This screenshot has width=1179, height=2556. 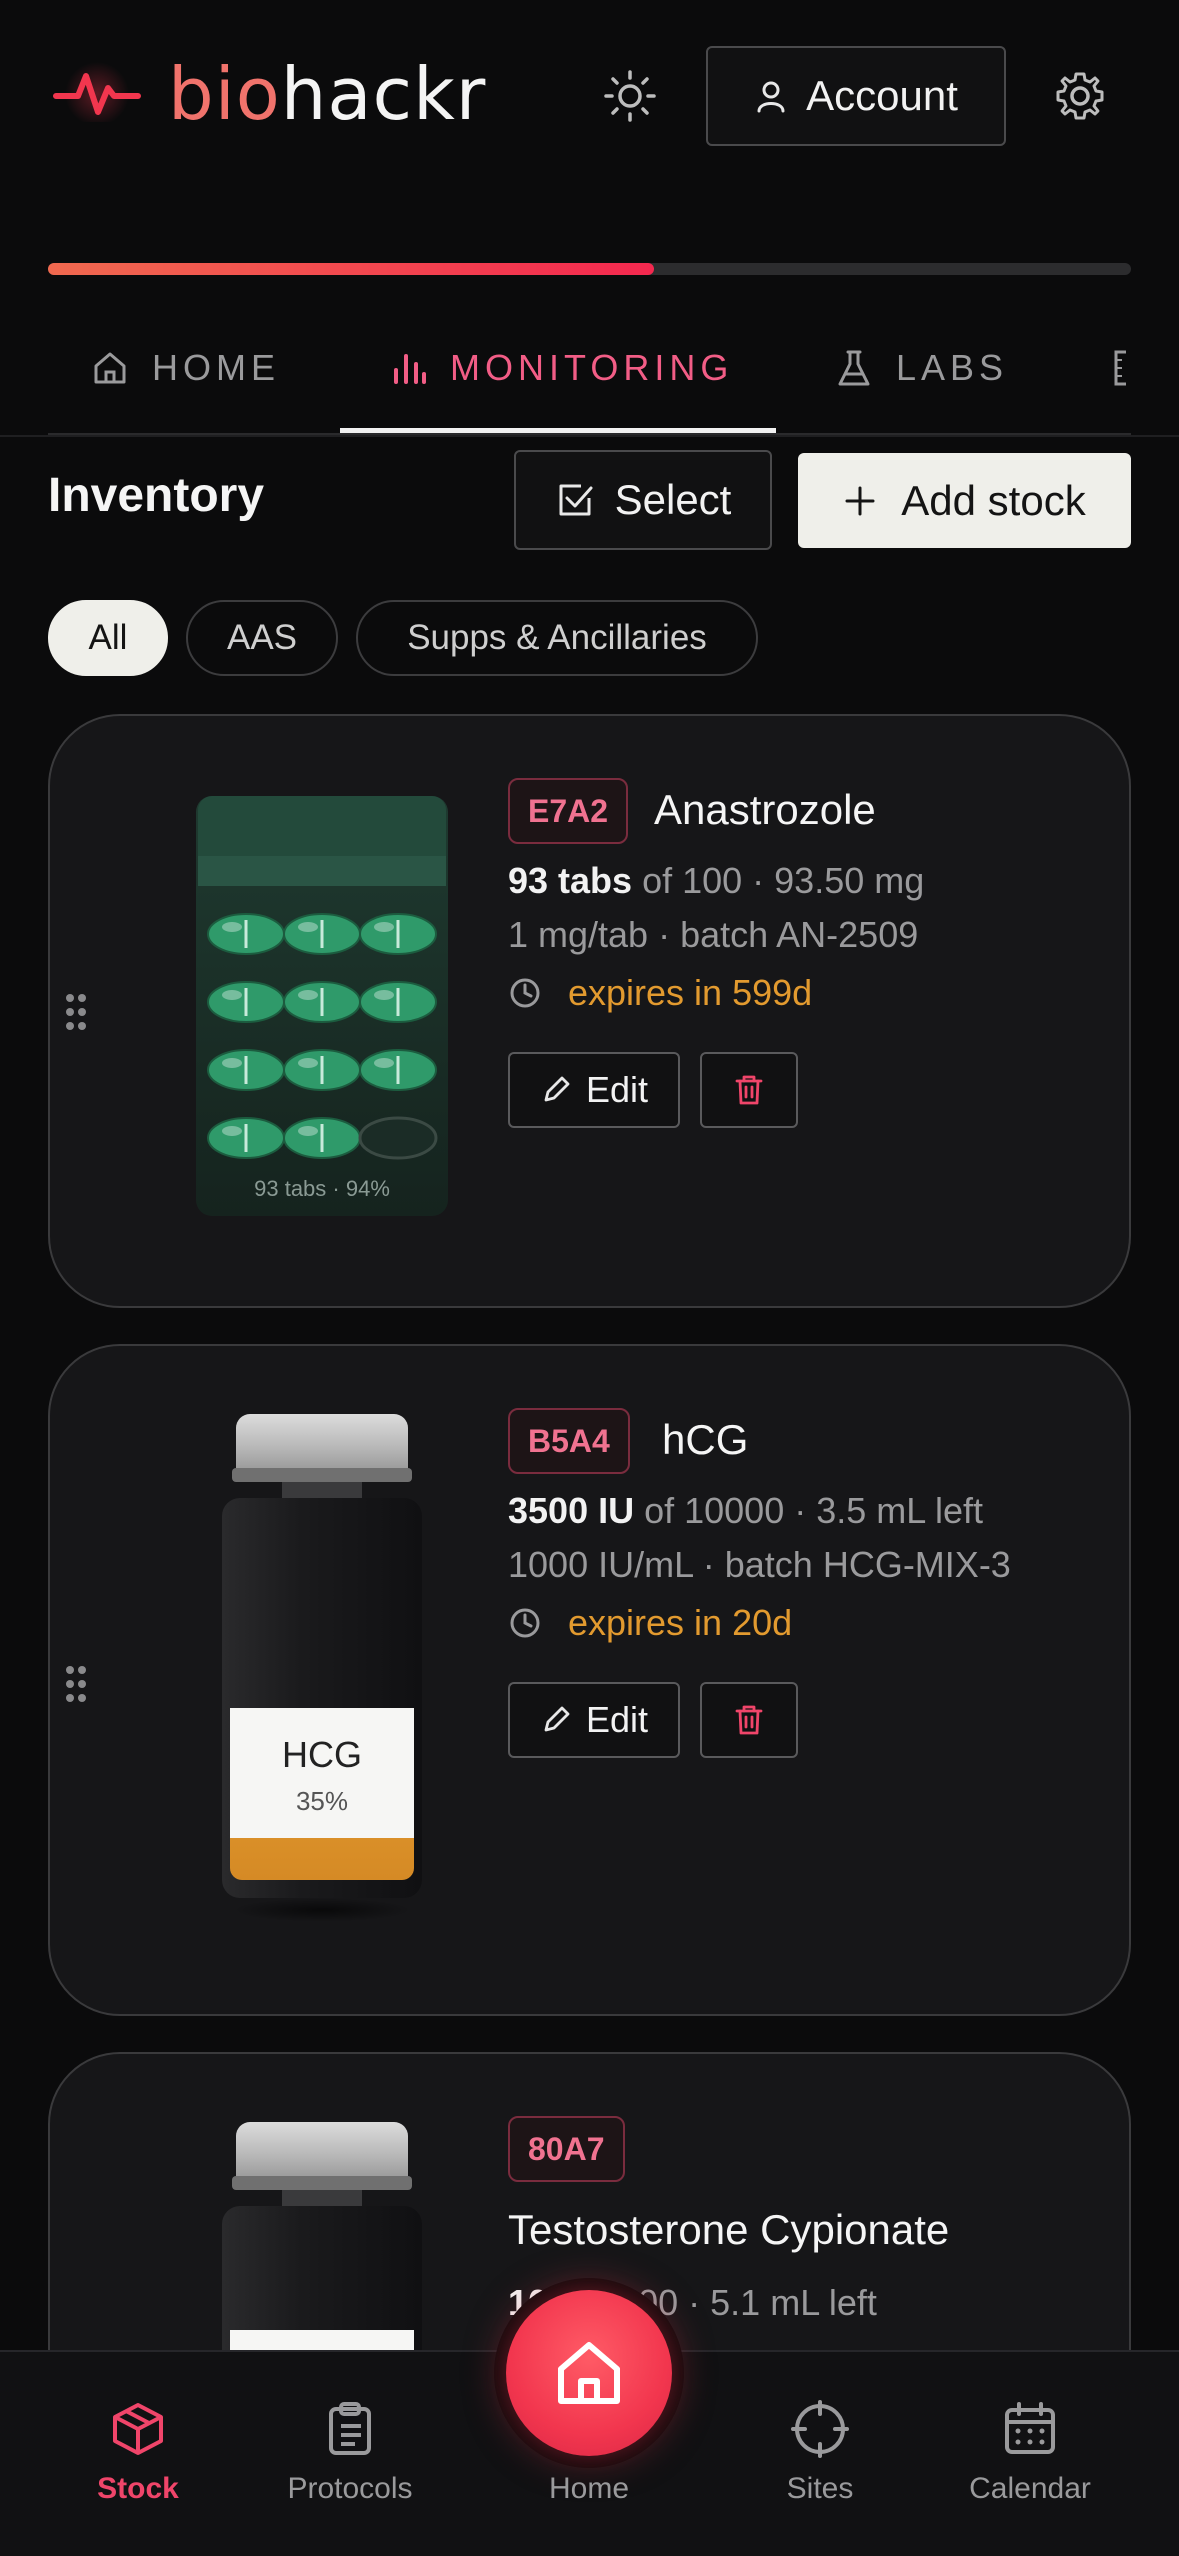 What do you see at coordinates (745, 1511) in the screenshot?
I see `item-amount-line: 3500 IU of 10000 · 3.5 mL left` at bounding box center [745, 1511].